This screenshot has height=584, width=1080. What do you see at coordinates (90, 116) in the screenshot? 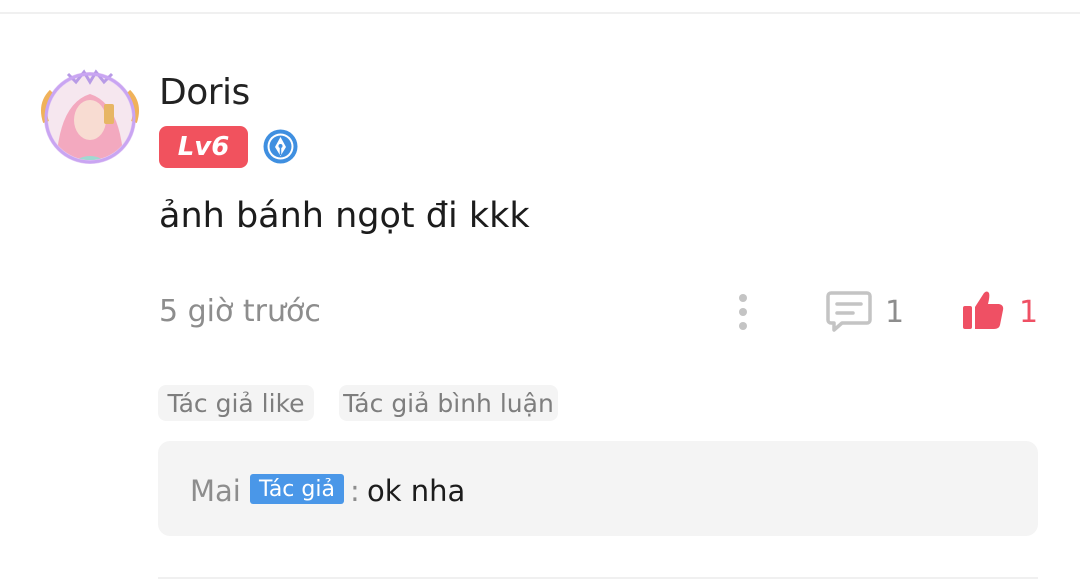
I see `avatar` at bounding box center [90, 116].